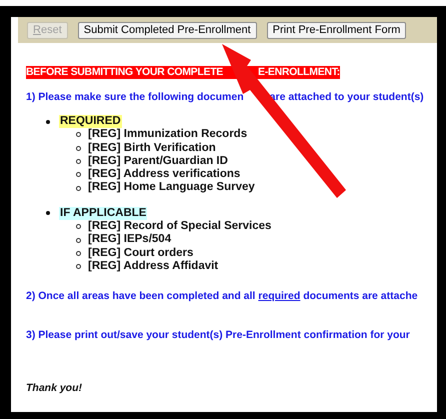 This screenshot has height=419, width=446. What do you see at coordinates (135, 97) in the screenshot?
I see `instruction-text: 1) Please make sure the following documen` at bounding box center [135, 97].